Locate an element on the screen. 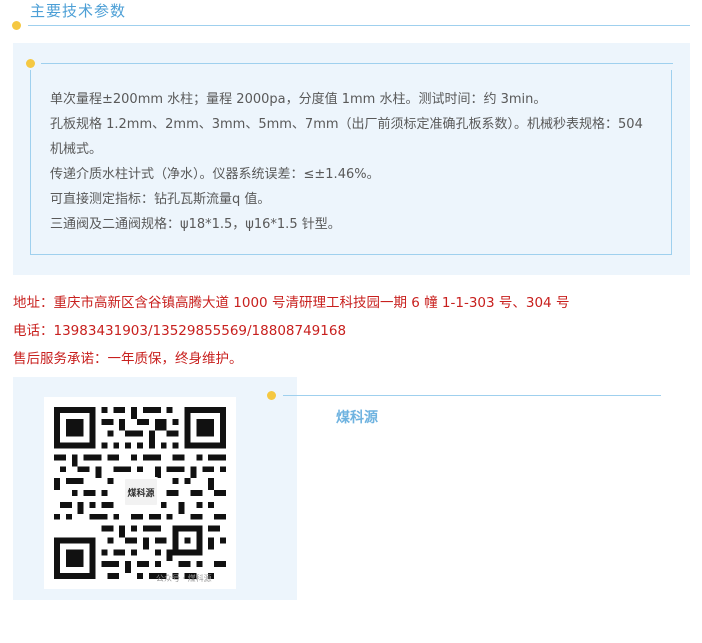 This screenshot has height=643, width=702. qr-watermark-text: 公众号 · 煤科源 is located at coordinates (184, 578).